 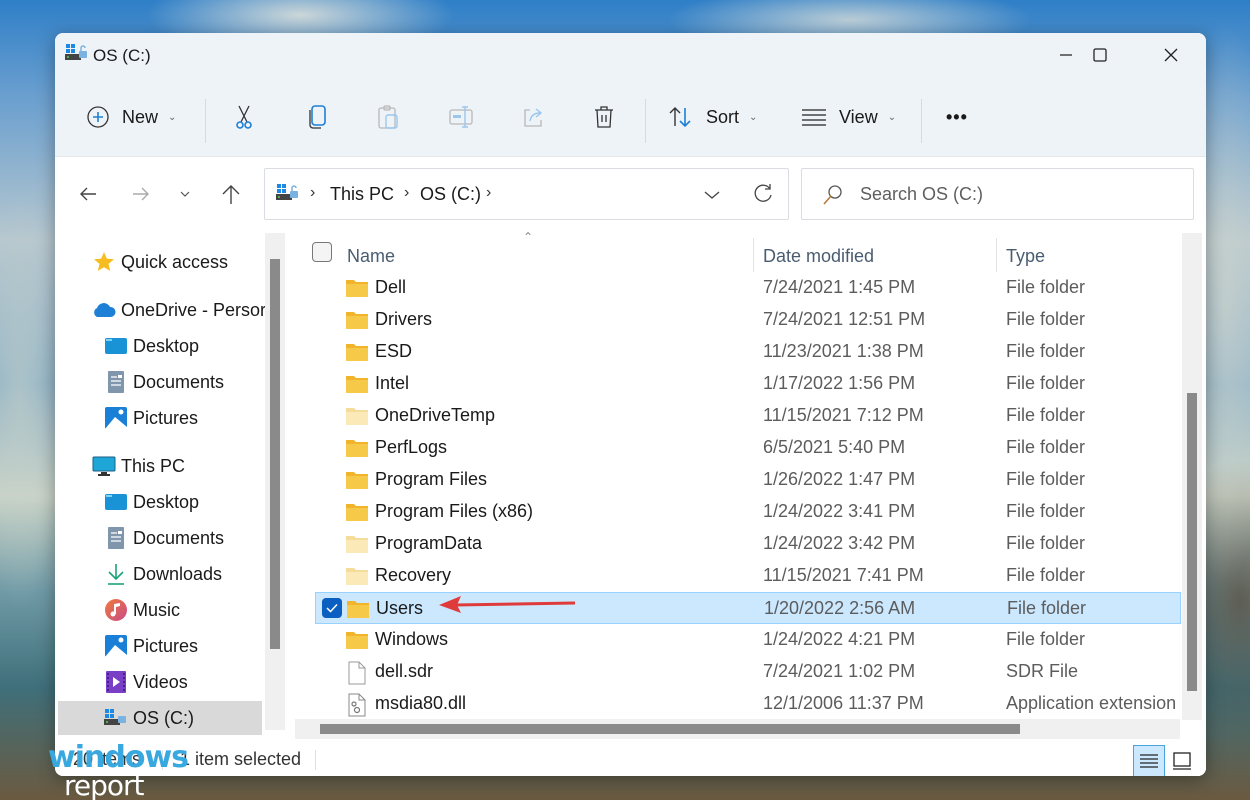 What do you see at coordinates (322, 252) in the screenshot?
I see `select-all-checkbox` at bounding box center [322, 252].